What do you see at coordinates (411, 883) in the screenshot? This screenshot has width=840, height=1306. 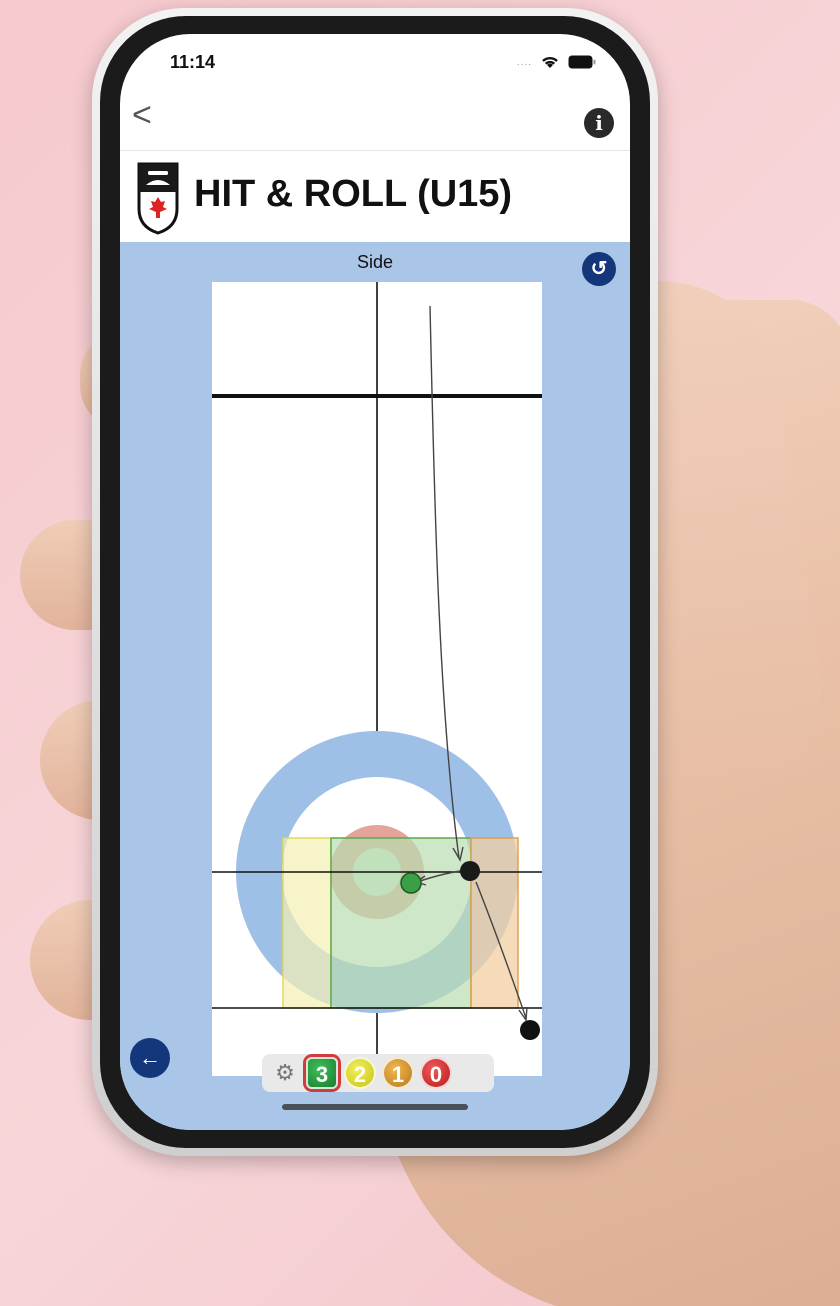 I see `green-stone` at bounding box center [411, 883].